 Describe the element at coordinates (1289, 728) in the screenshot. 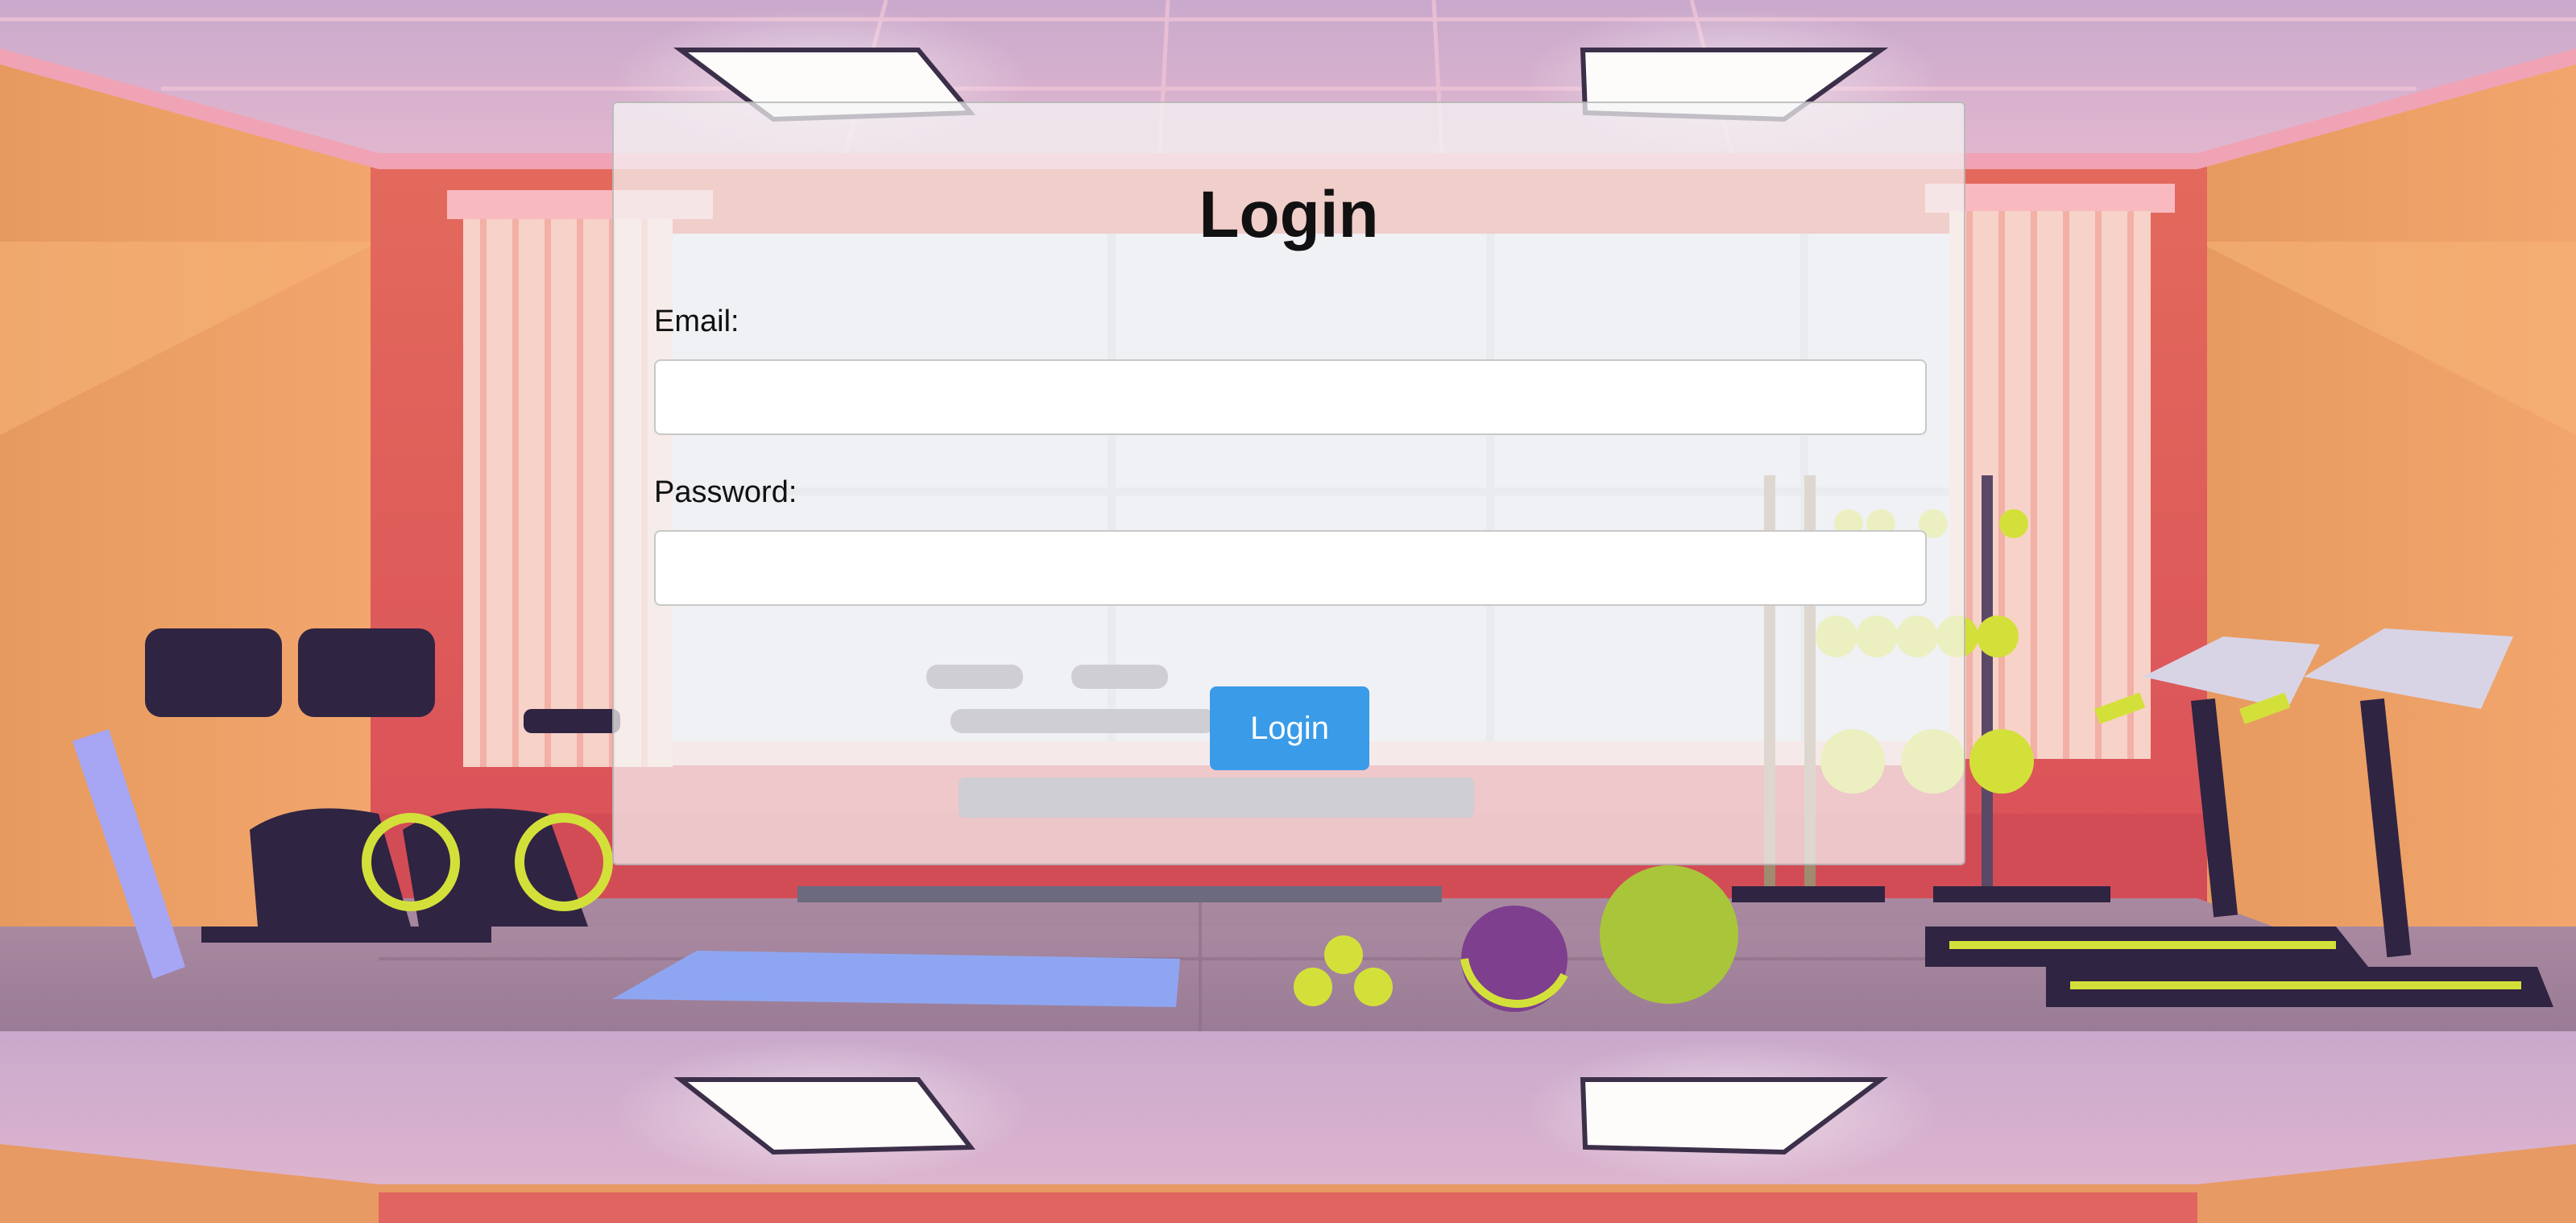

I see `login-button: Login` at that location.